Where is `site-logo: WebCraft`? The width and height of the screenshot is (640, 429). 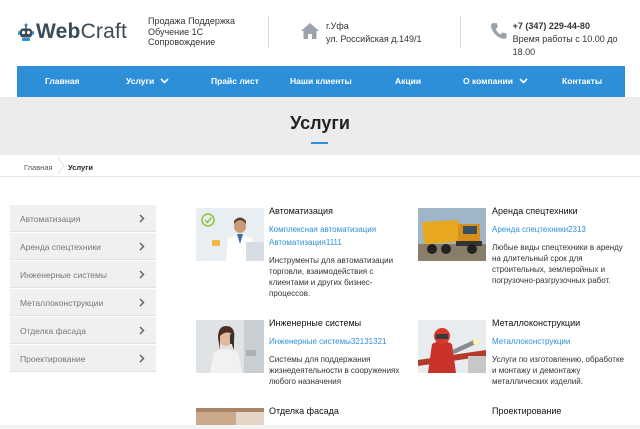 site-logo: WebCraft is located at coordinates (72, 32).